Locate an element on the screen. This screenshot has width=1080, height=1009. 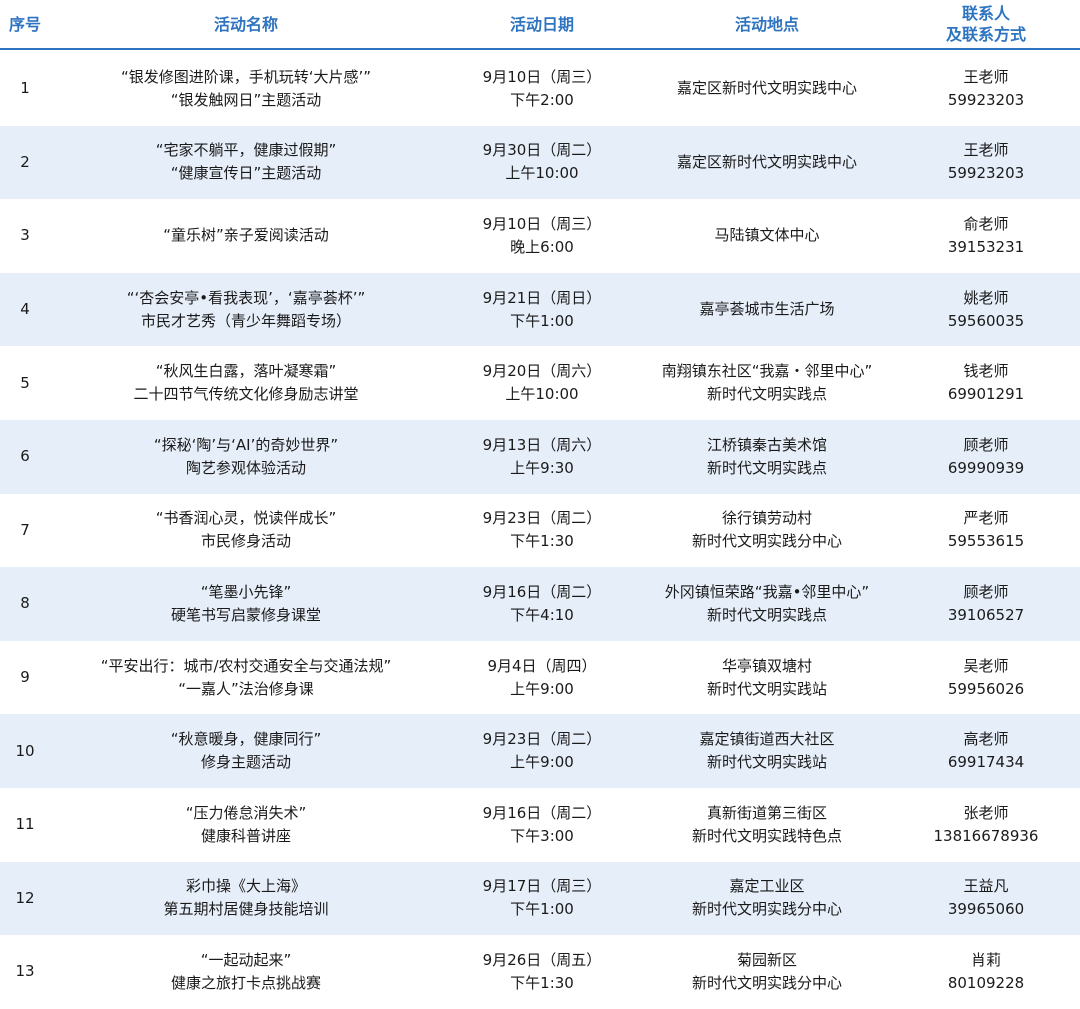
cell-contact: 高老师 69917434 is located at coordinates (986, 751).